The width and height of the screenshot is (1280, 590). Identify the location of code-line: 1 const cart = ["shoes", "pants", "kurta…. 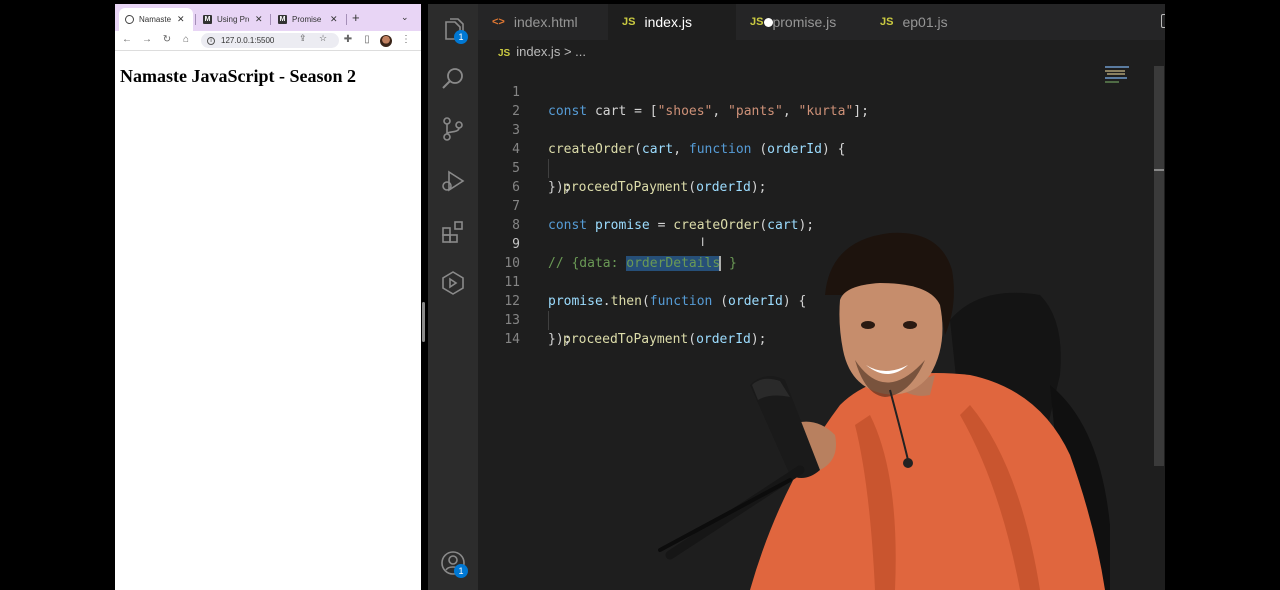
(790, 91).